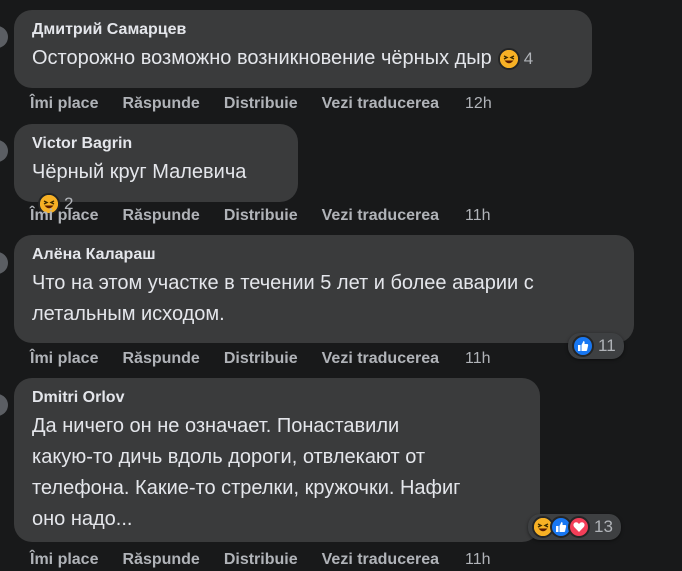 The height and width of the screenshot is (571, 682). What do you see at coordinates (478, 104) in the screenshot?
I see `timestamp: 12h` at bounding box center [478, 104].